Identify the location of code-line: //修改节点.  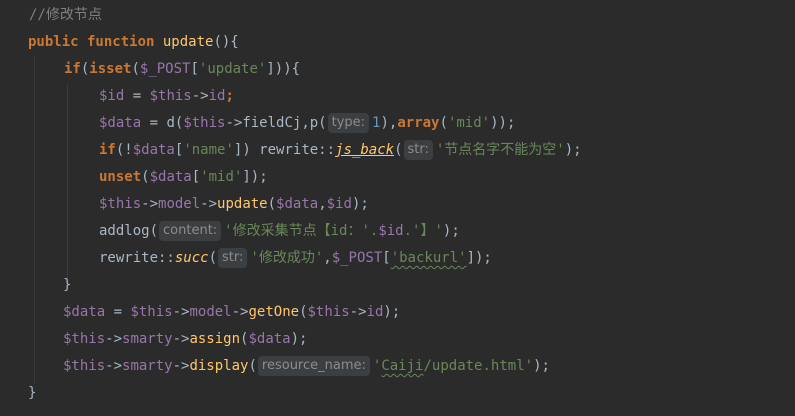
(65, 15).